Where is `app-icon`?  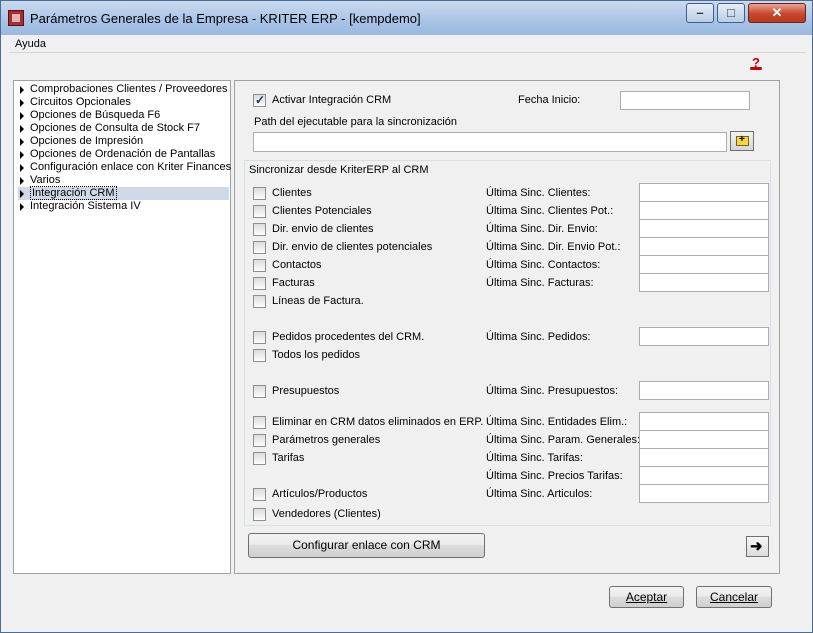
app-icon is located at coordinates (16, 18).